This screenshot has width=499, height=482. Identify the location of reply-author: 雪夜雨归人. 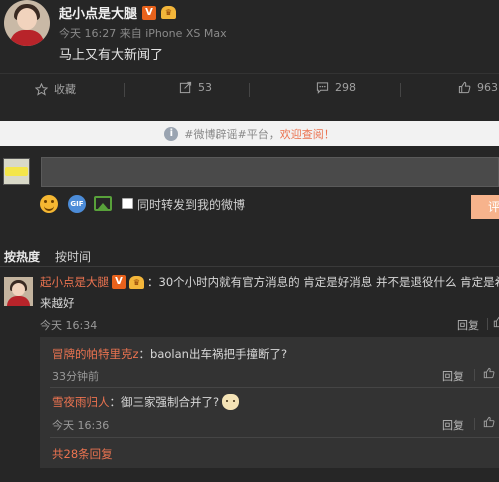
(81, 402).